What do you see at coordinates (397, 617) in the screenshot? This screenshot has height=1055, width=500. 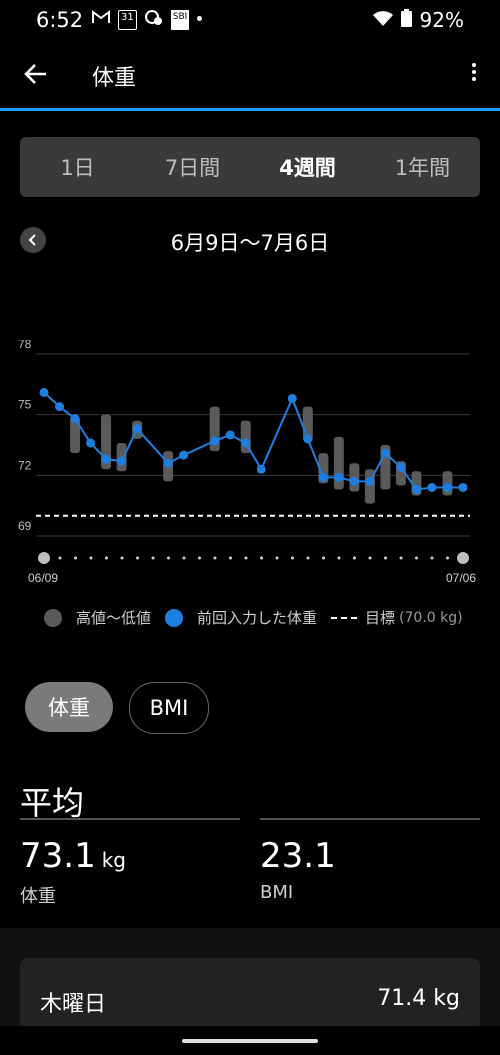 I see `legend-goal: 目標 (70.0 kg)` at bounding box center [397, 617].